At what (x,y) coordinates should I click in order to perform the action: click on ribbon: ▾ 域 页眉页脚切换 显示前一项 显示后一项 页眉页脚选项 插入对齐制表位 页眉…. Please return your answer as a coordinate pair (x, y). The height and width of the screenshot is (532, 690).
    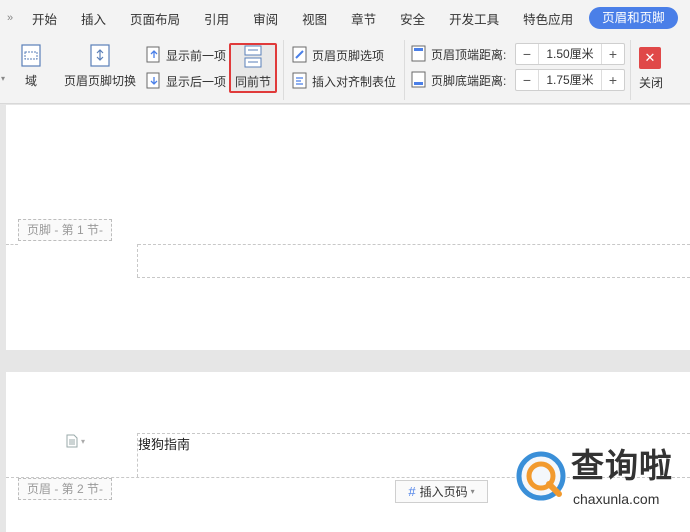
    Looking at the image, I should click on (345, 70).